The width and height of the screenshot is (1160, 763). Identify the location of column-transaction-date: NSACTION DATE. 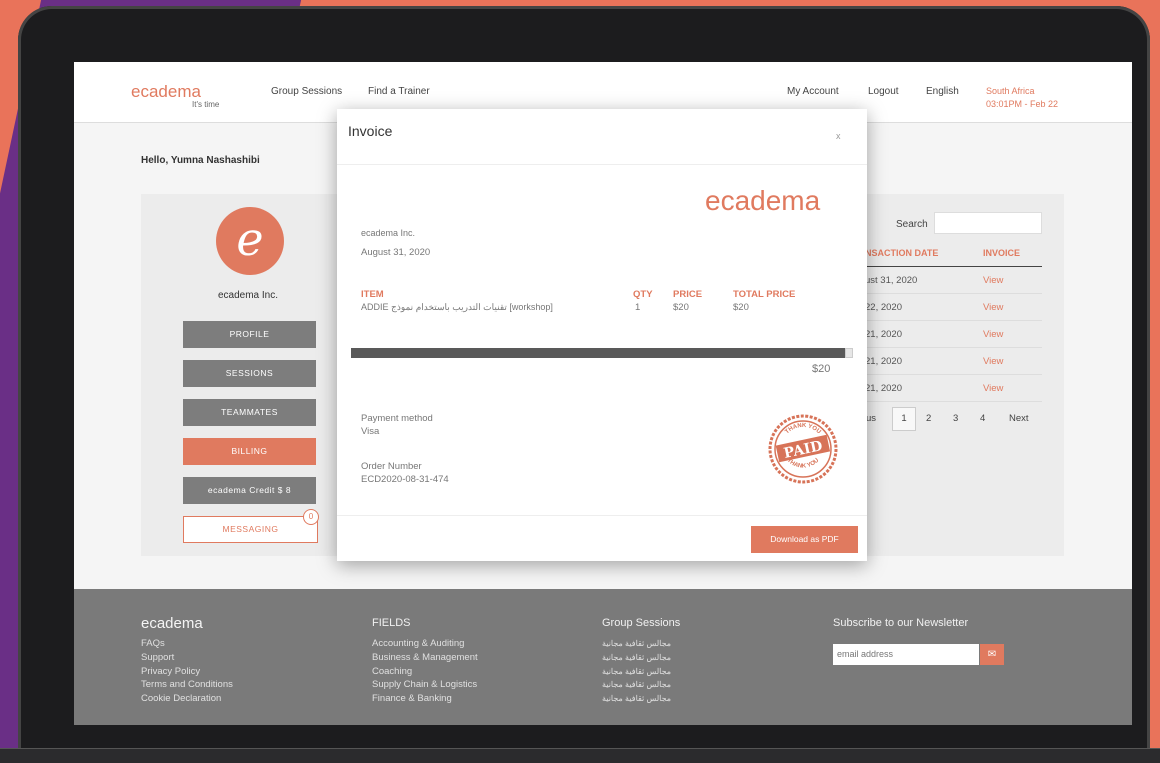
(901, 253).